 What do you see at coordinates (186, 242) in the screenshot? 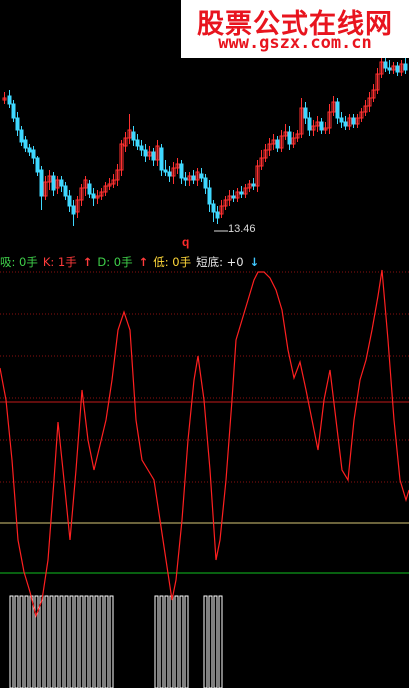
I see `chart-marker: q` at bounding box center [186, 242].